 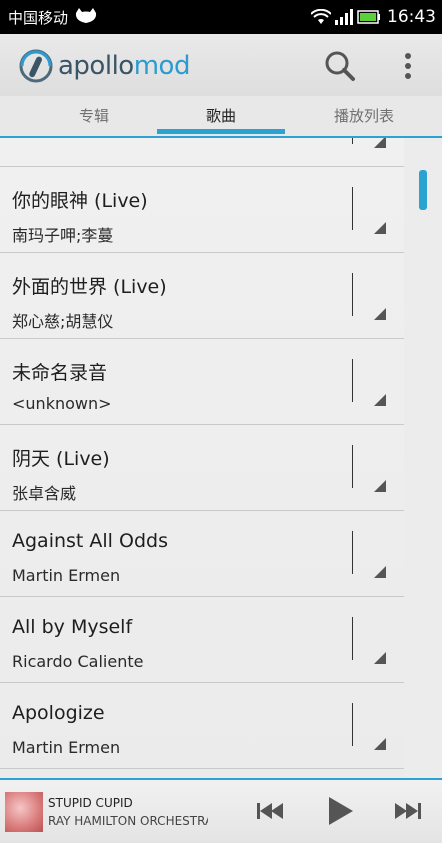 I want to click on logo-text: apollomod, so click(x=124, y=66).